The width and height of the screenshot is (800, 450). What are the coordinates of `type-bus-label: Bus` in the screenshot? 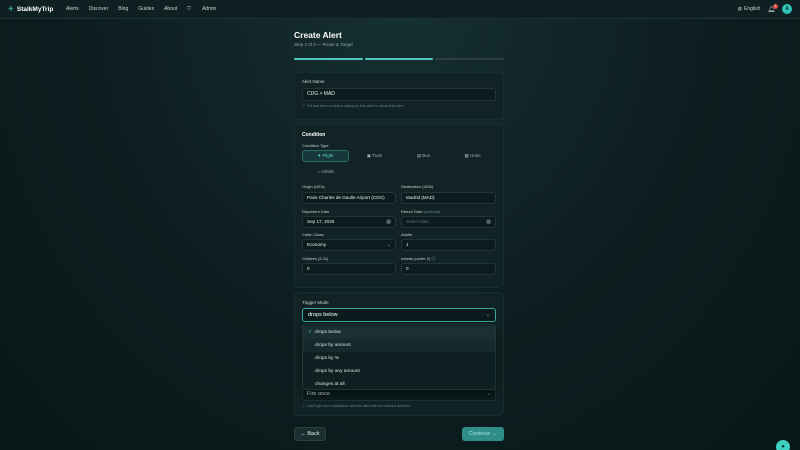 It's located at (426, 155).